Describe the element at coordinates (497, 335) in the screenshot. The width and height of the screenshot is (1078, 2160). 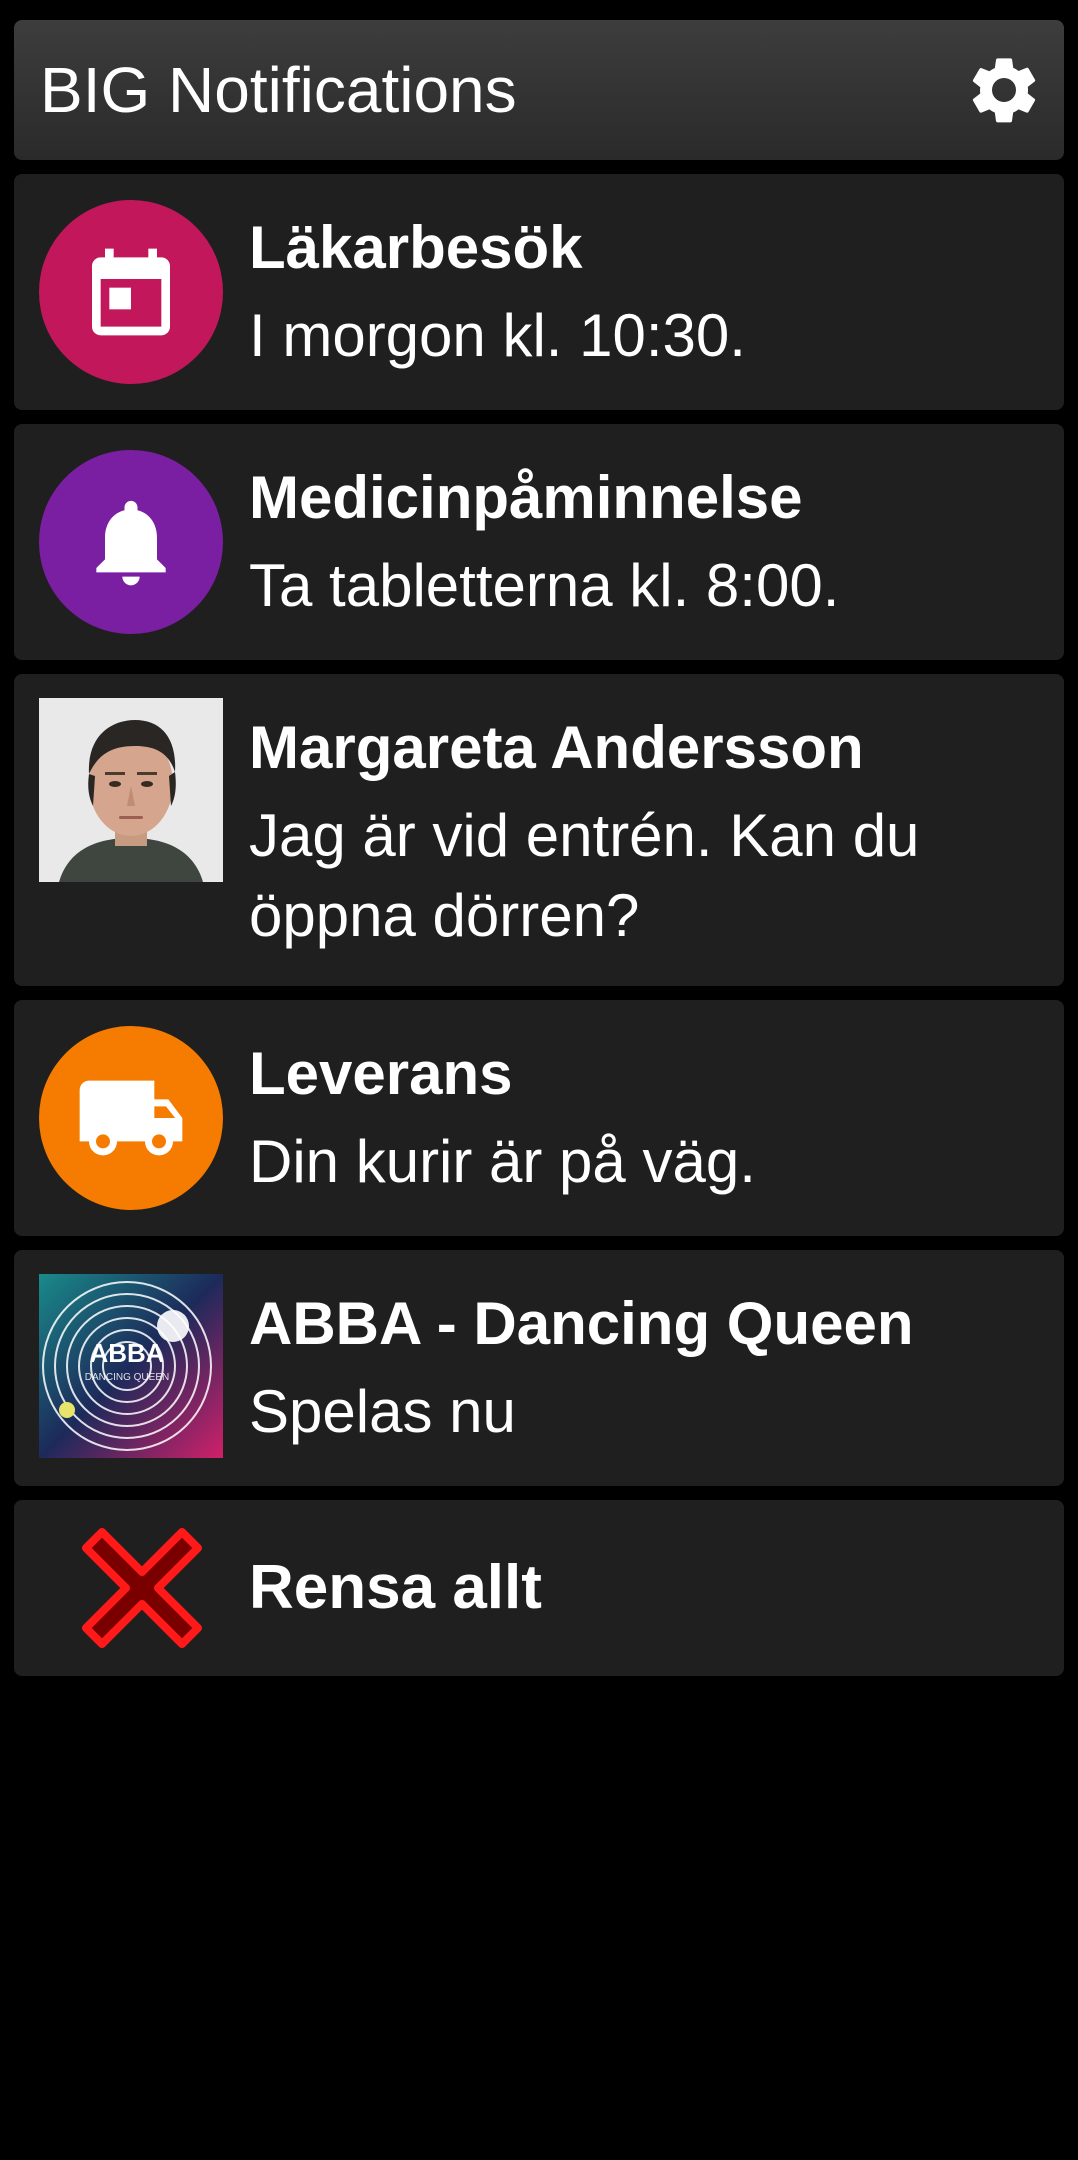
I see `notification-body: I morgon kl. 10:30.` at that location.